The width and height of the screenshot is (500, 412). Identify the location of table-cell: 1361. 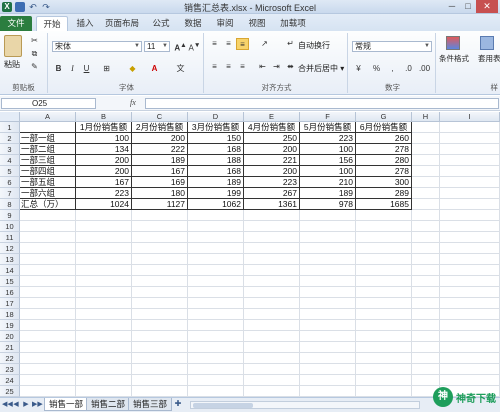
(272, 204).